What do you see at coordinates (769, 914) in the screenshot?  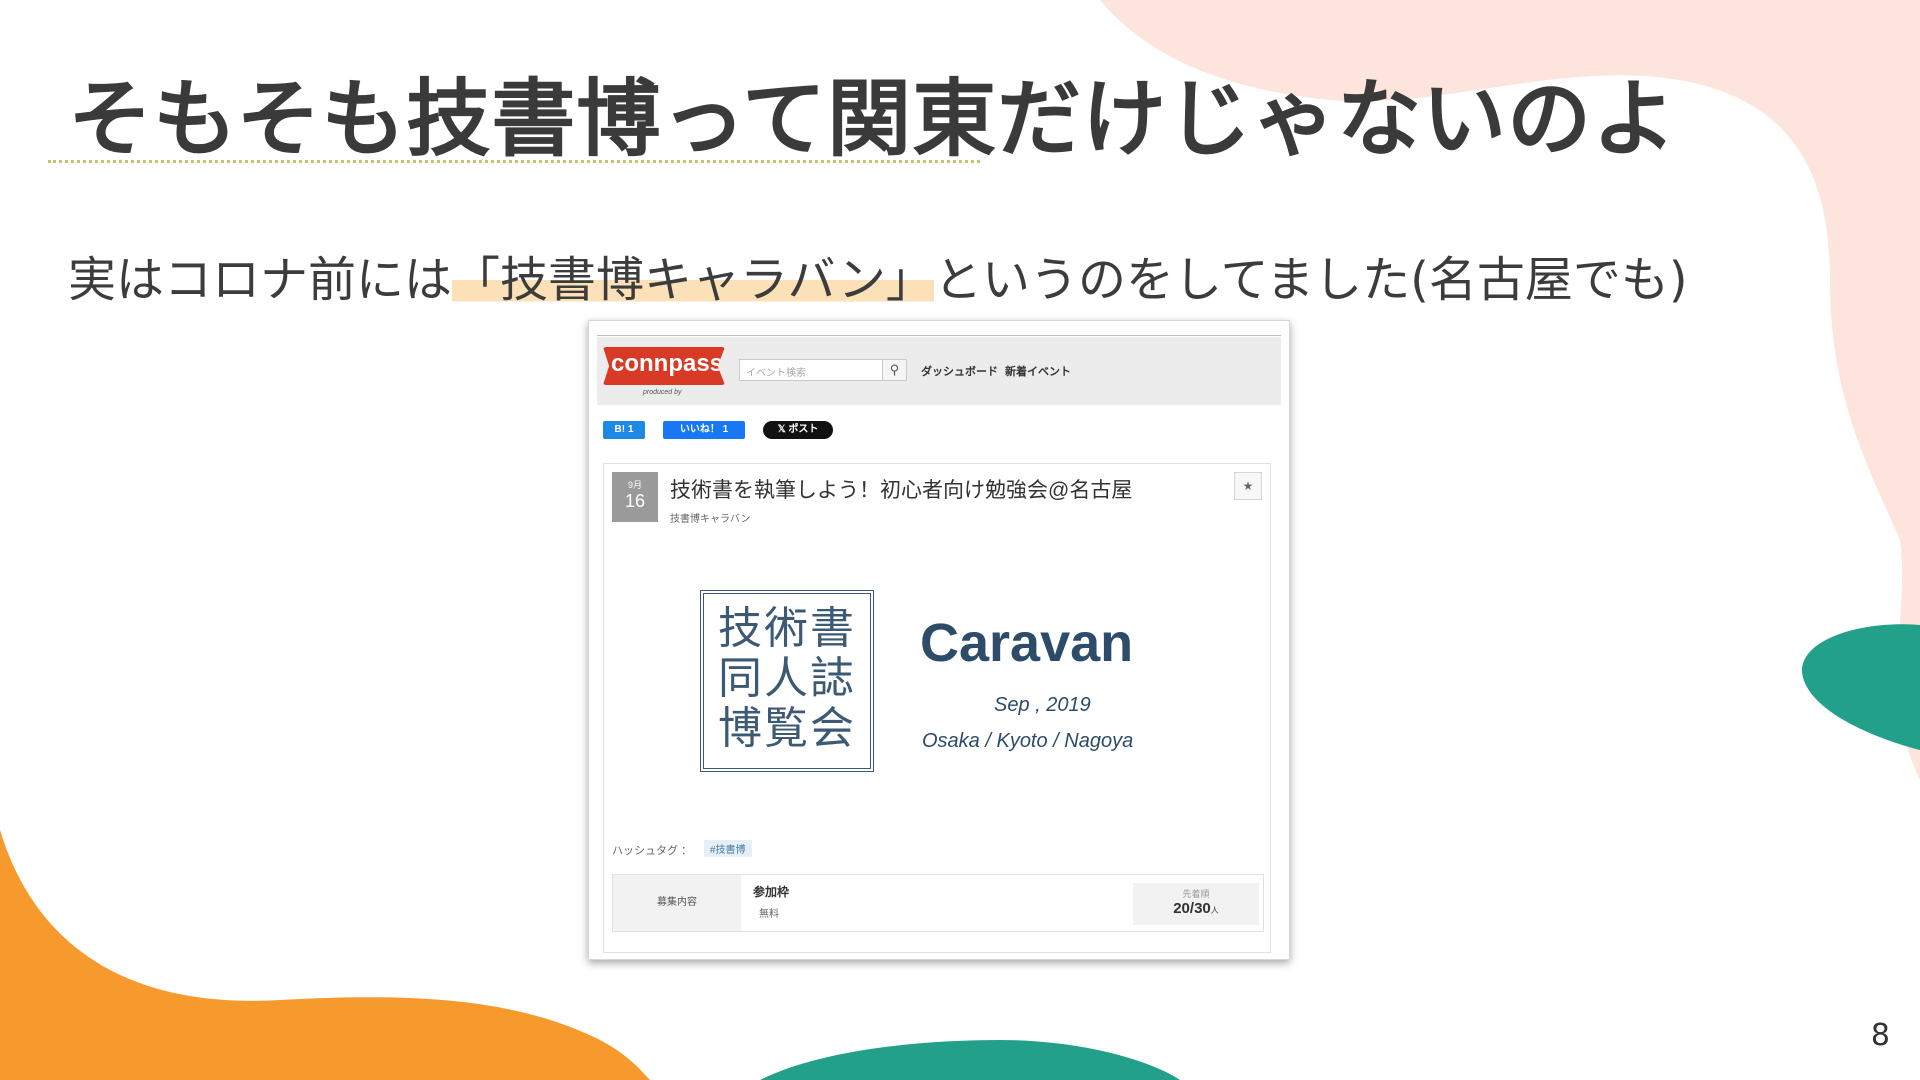 I see `recruit-price: 無料` at bounding box center [769, 914].